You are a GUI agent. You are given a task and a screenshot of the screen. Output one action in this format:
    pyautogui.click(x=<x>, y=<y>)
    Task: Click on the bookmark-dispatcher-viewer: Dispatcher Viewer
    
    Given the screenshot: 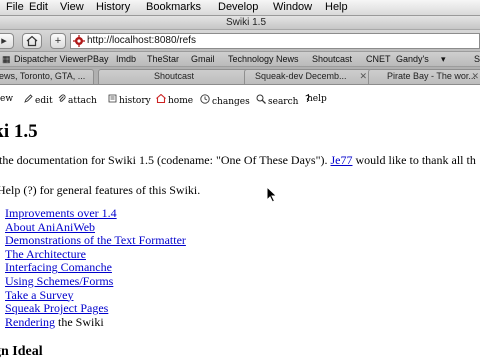 What is the action you would take?
    pyautogui.click(x=50, y=59)
    